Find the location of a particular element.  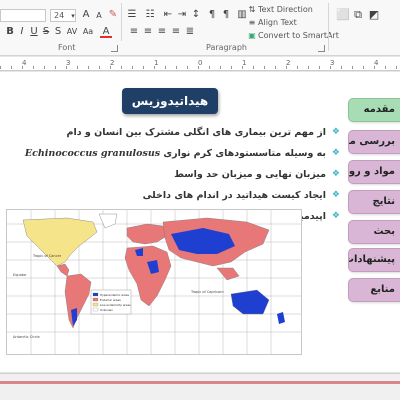

strikethrough-icon: S is located at coordinates (46, 32).